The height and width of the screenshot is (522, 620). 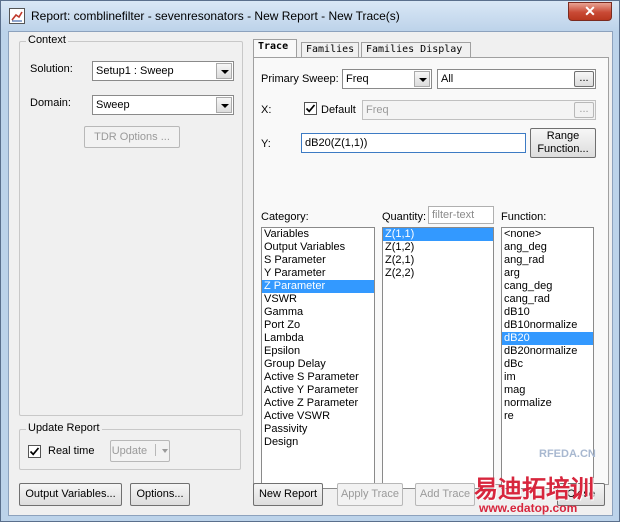 I want to click on realtime-label: Real time, so click(x=71, y=451).